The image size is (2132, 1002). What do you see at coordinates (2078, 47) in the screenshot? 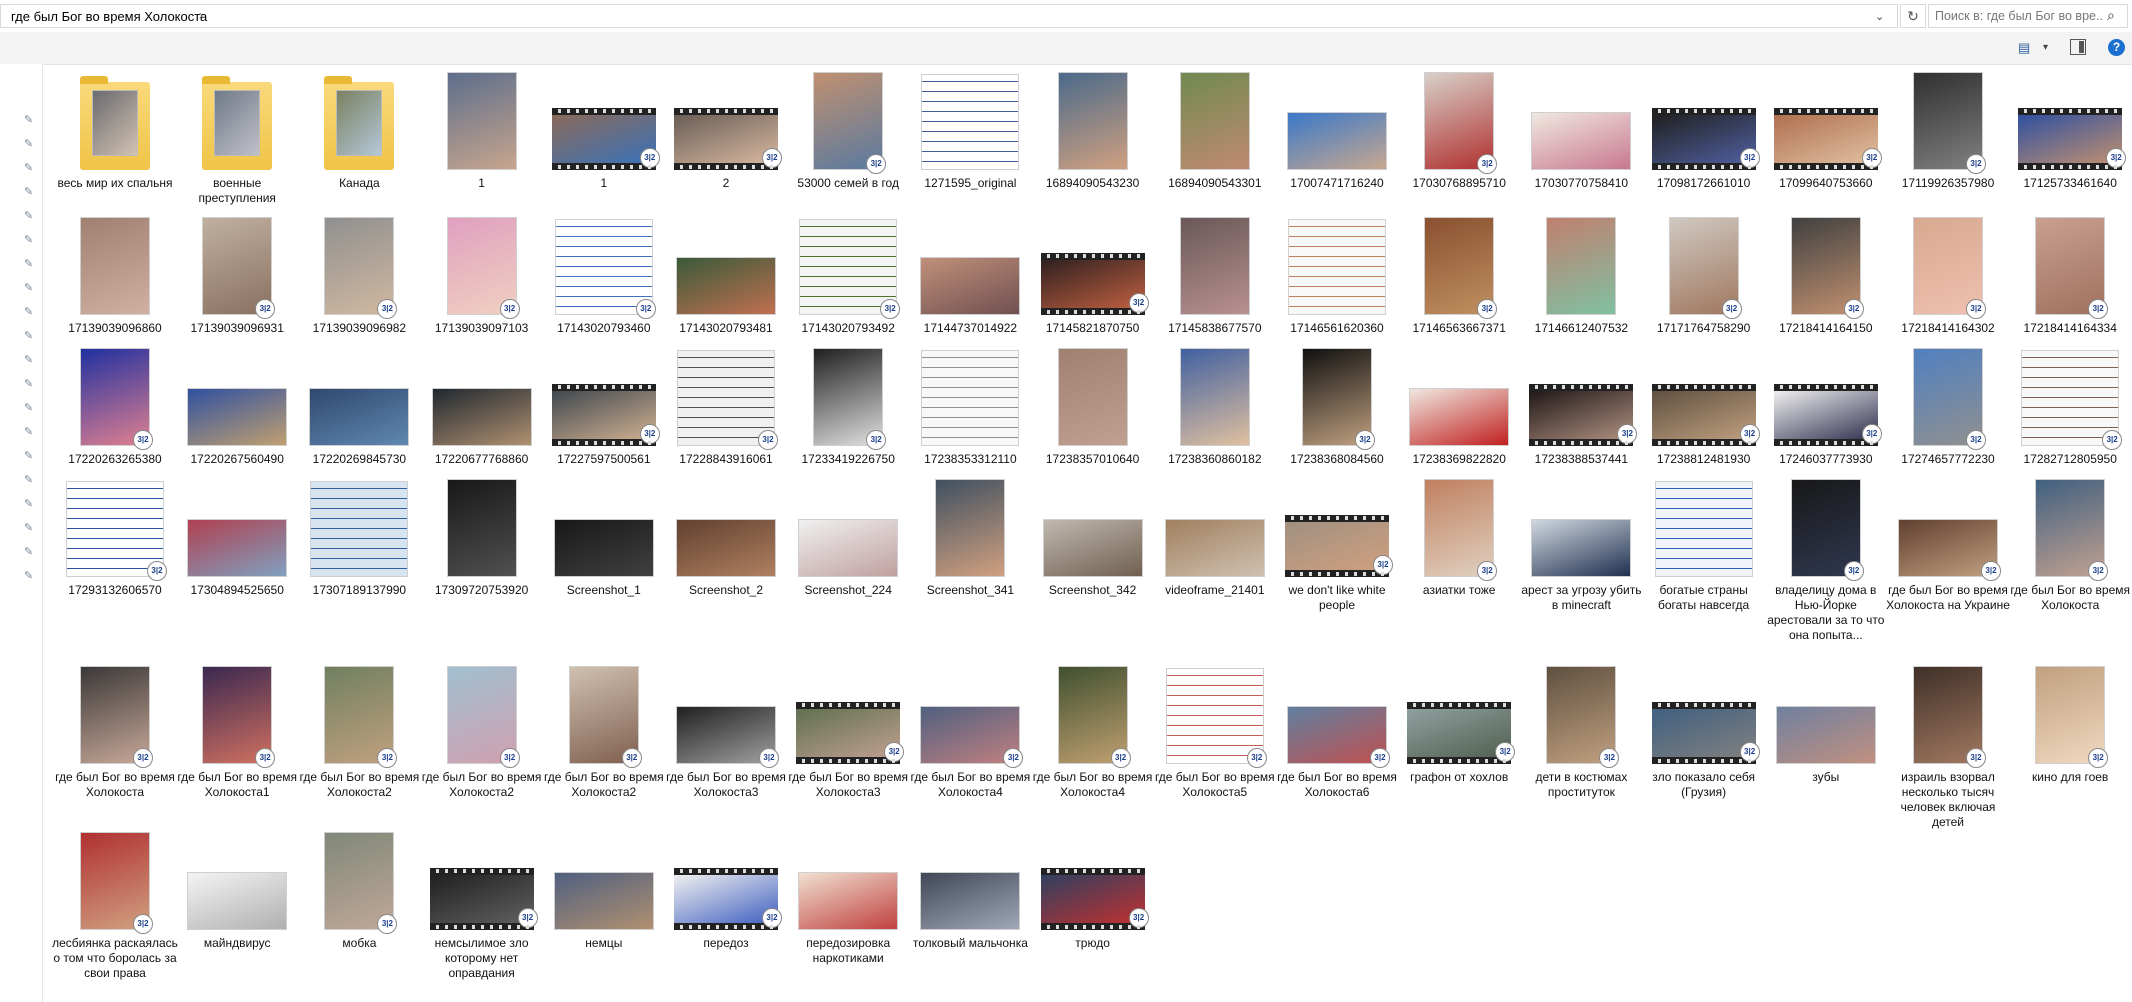
I see `preview-pane-icon` at bounding box center [2078, 47].